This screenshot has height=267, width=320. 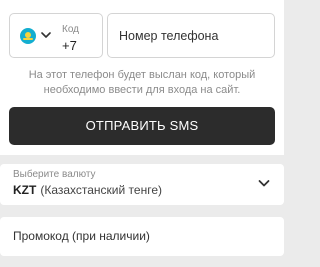 What do you see at coordinates (25, 190) in the screenshot?
I see `currency-code: KZT` at bounding box center [25, 190].